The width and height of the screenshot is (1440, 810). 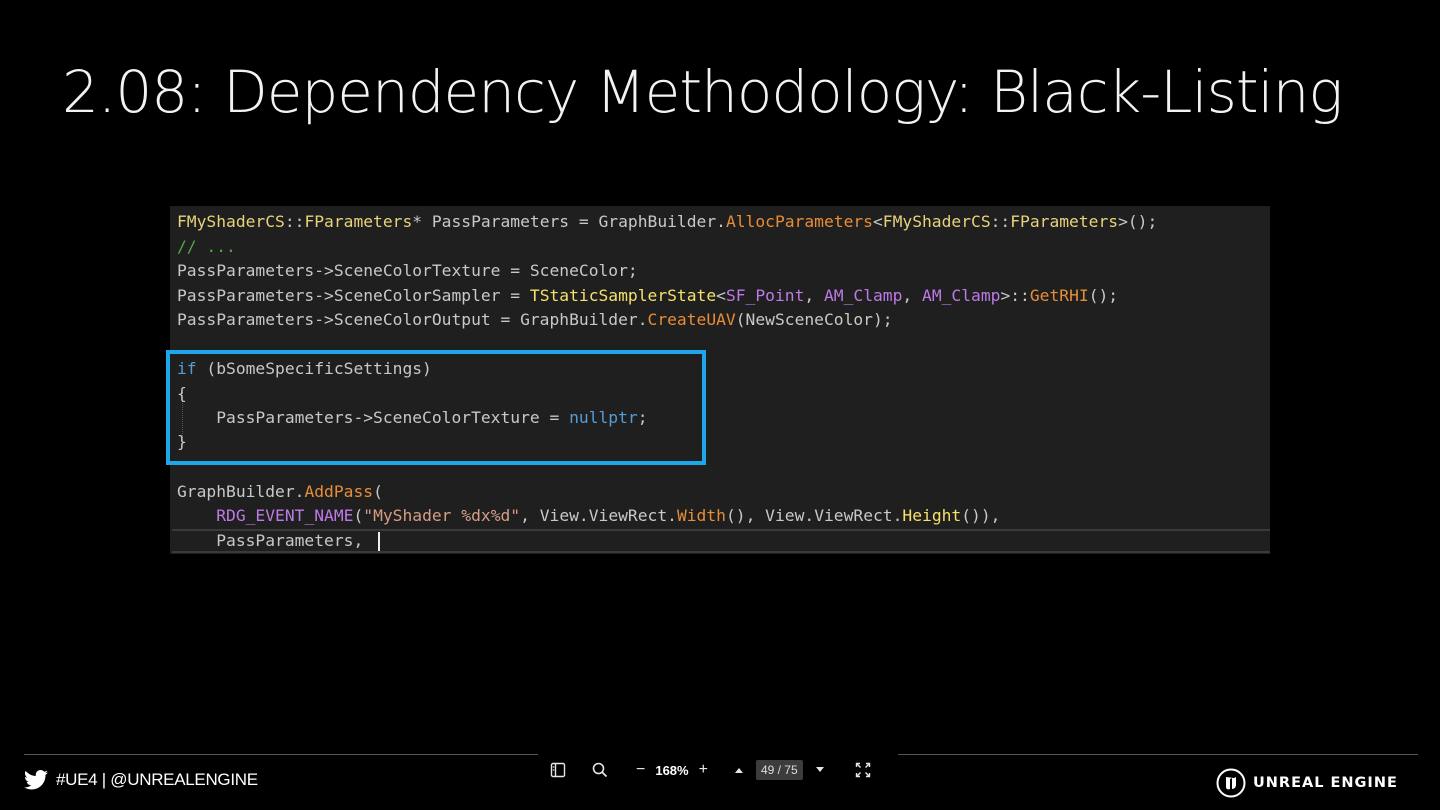 I want to click on code-token: GetRHI, so click(x=1059, y=295).